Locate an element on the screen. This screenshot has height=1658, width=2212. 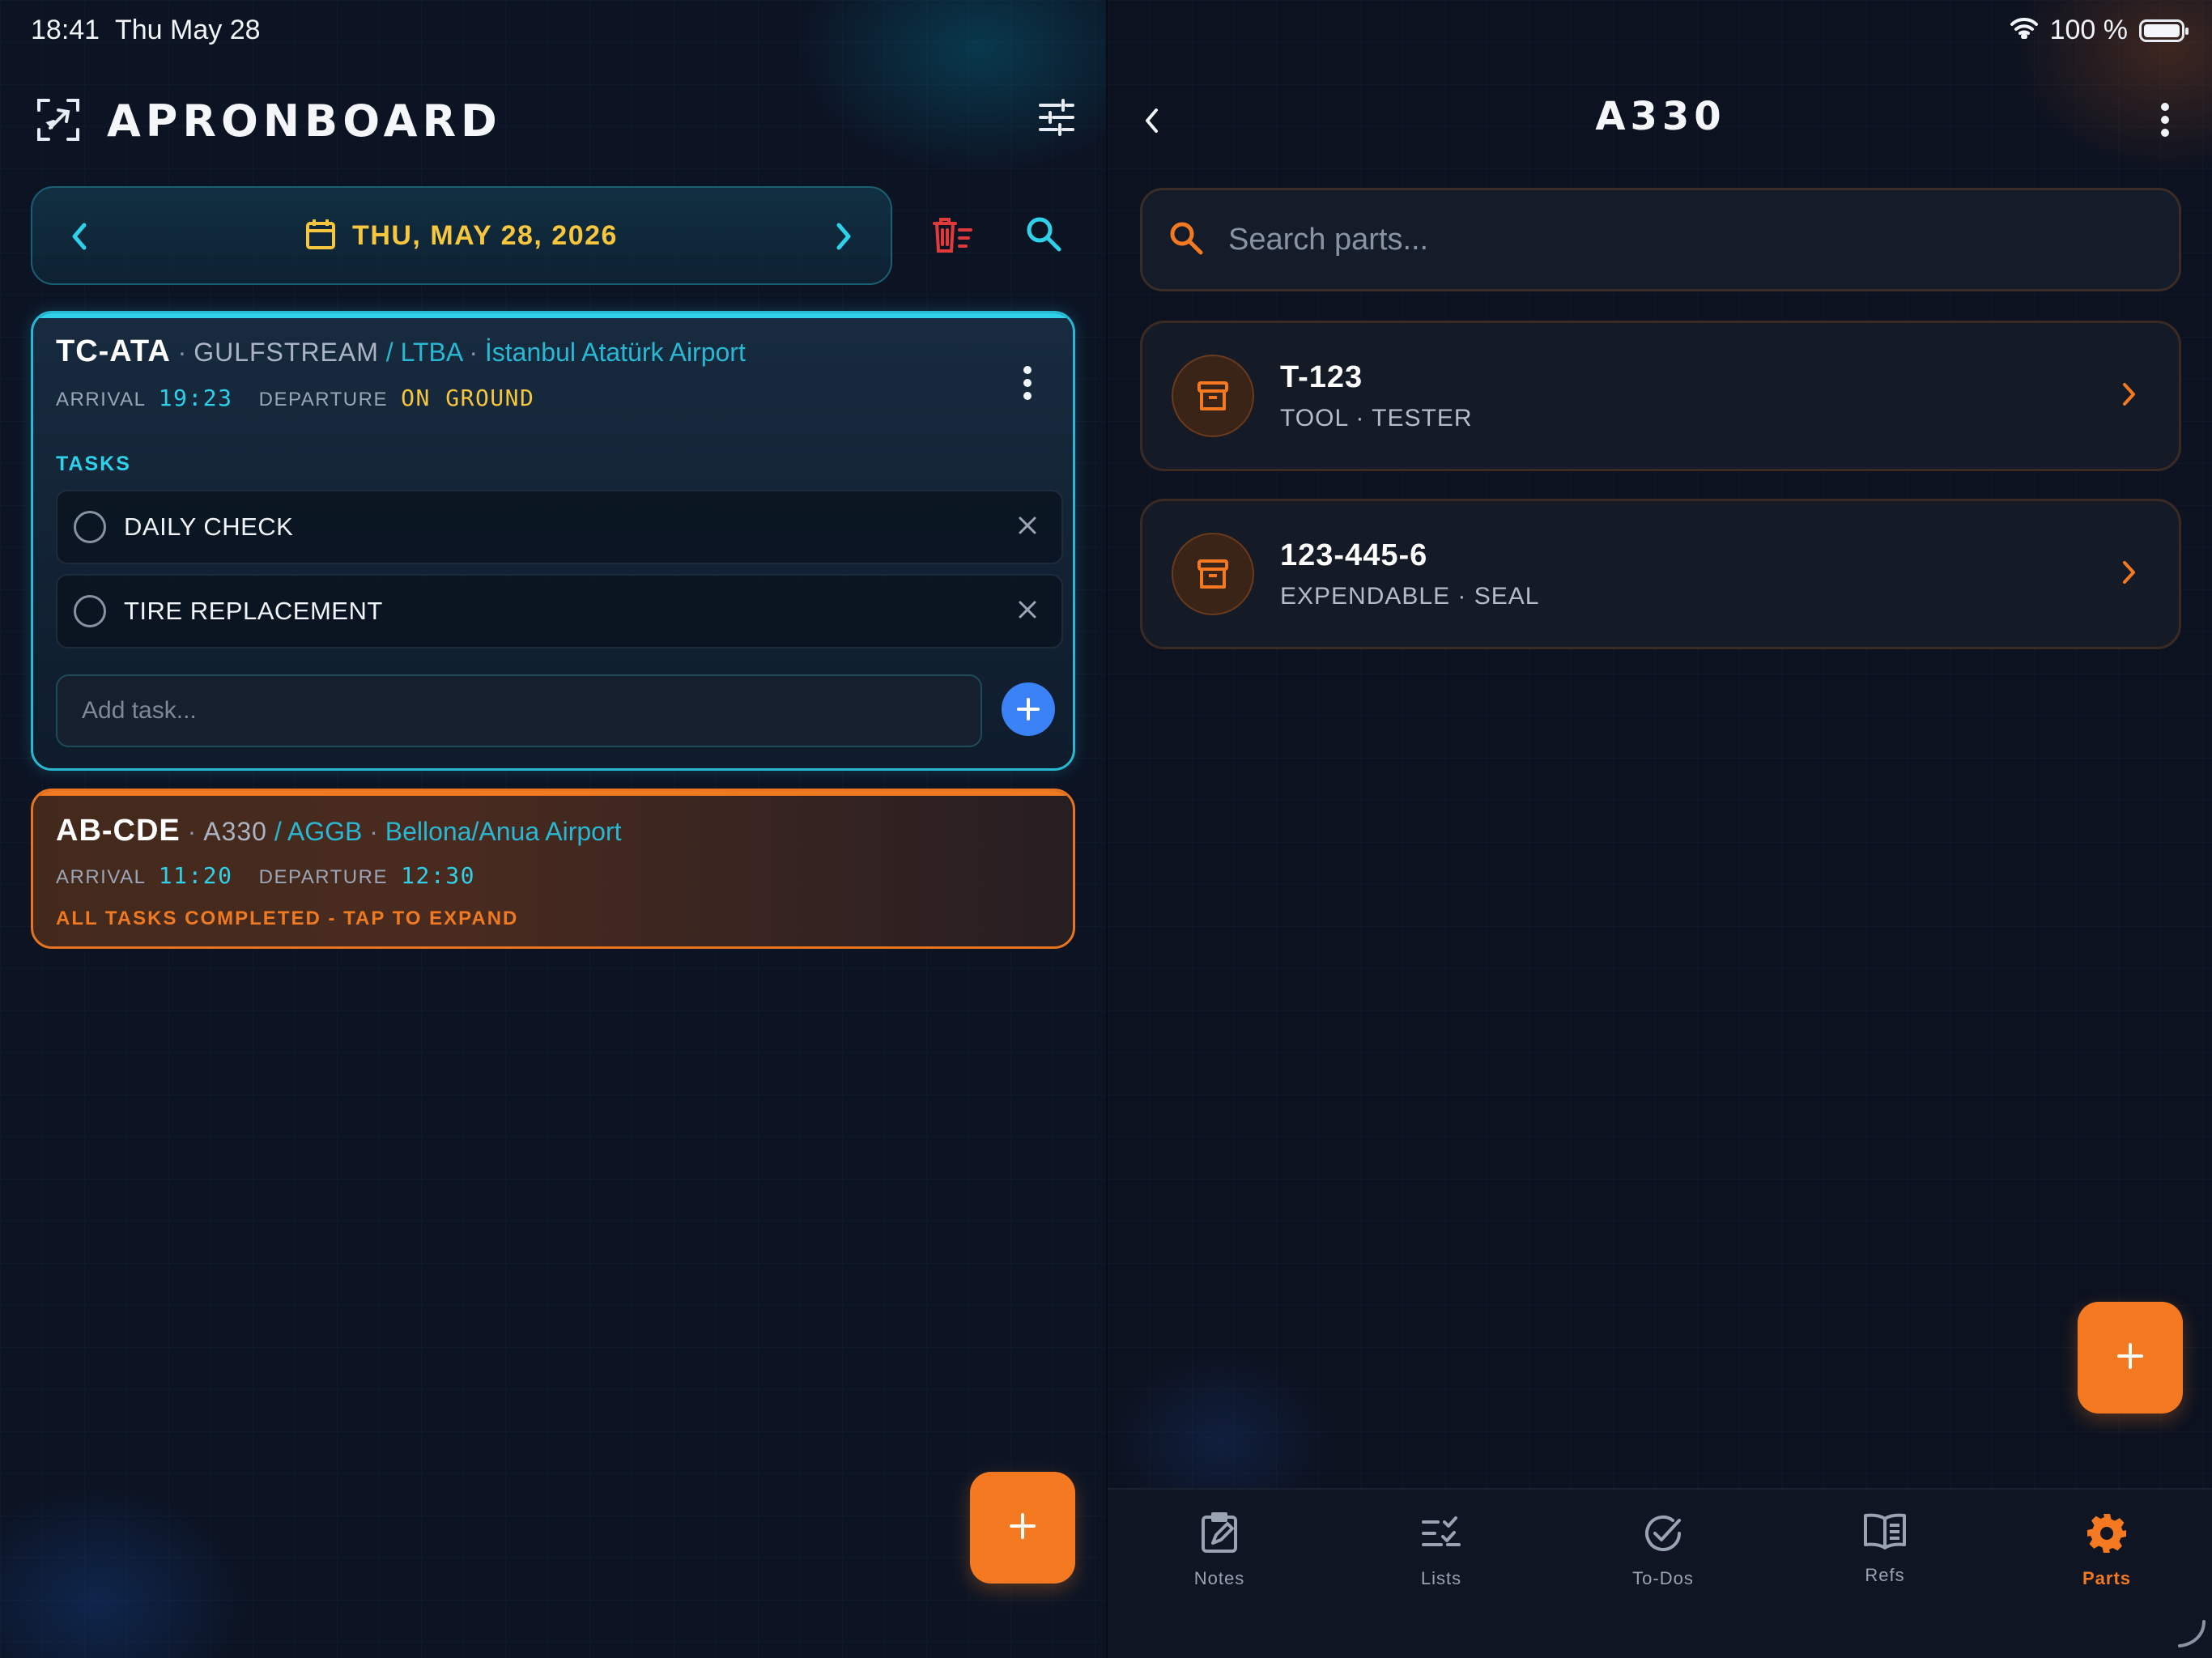
tab-lists: Lists is located at coordinates (1441, 1550).